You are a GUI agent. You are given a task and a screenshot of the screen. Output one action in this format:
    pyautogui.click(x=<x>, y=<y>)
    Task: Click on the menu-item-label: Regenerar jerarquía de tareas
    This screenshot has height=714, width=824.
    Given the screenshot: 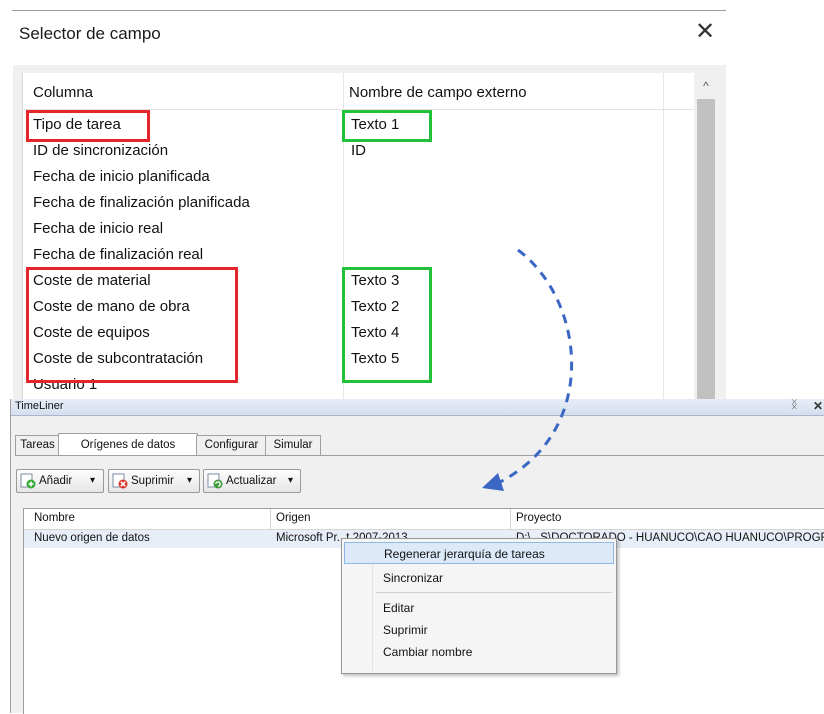 What is the action you would take?
    pyautogui.click(x=464, y=554)
    